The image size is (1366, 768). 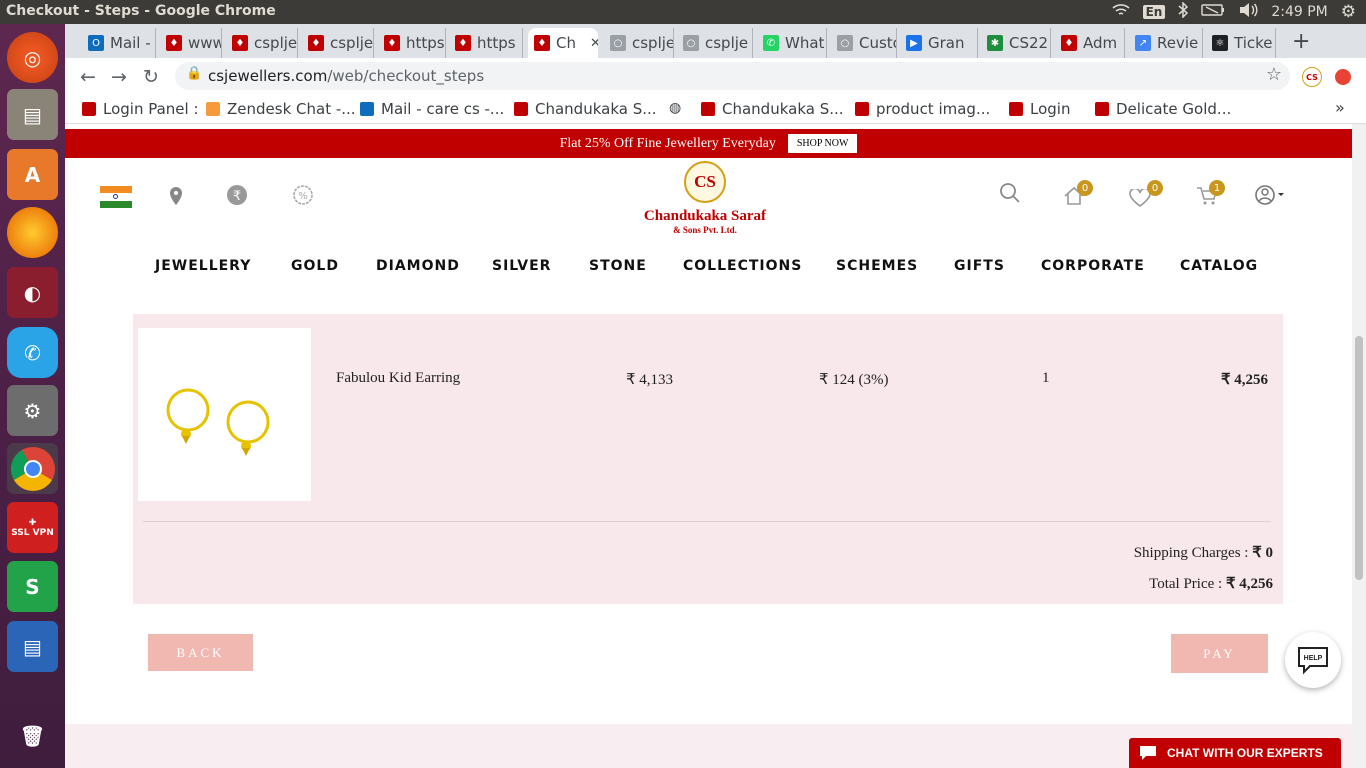 I want to click on store-locator-pin-icon, so click(x=176, y=198).